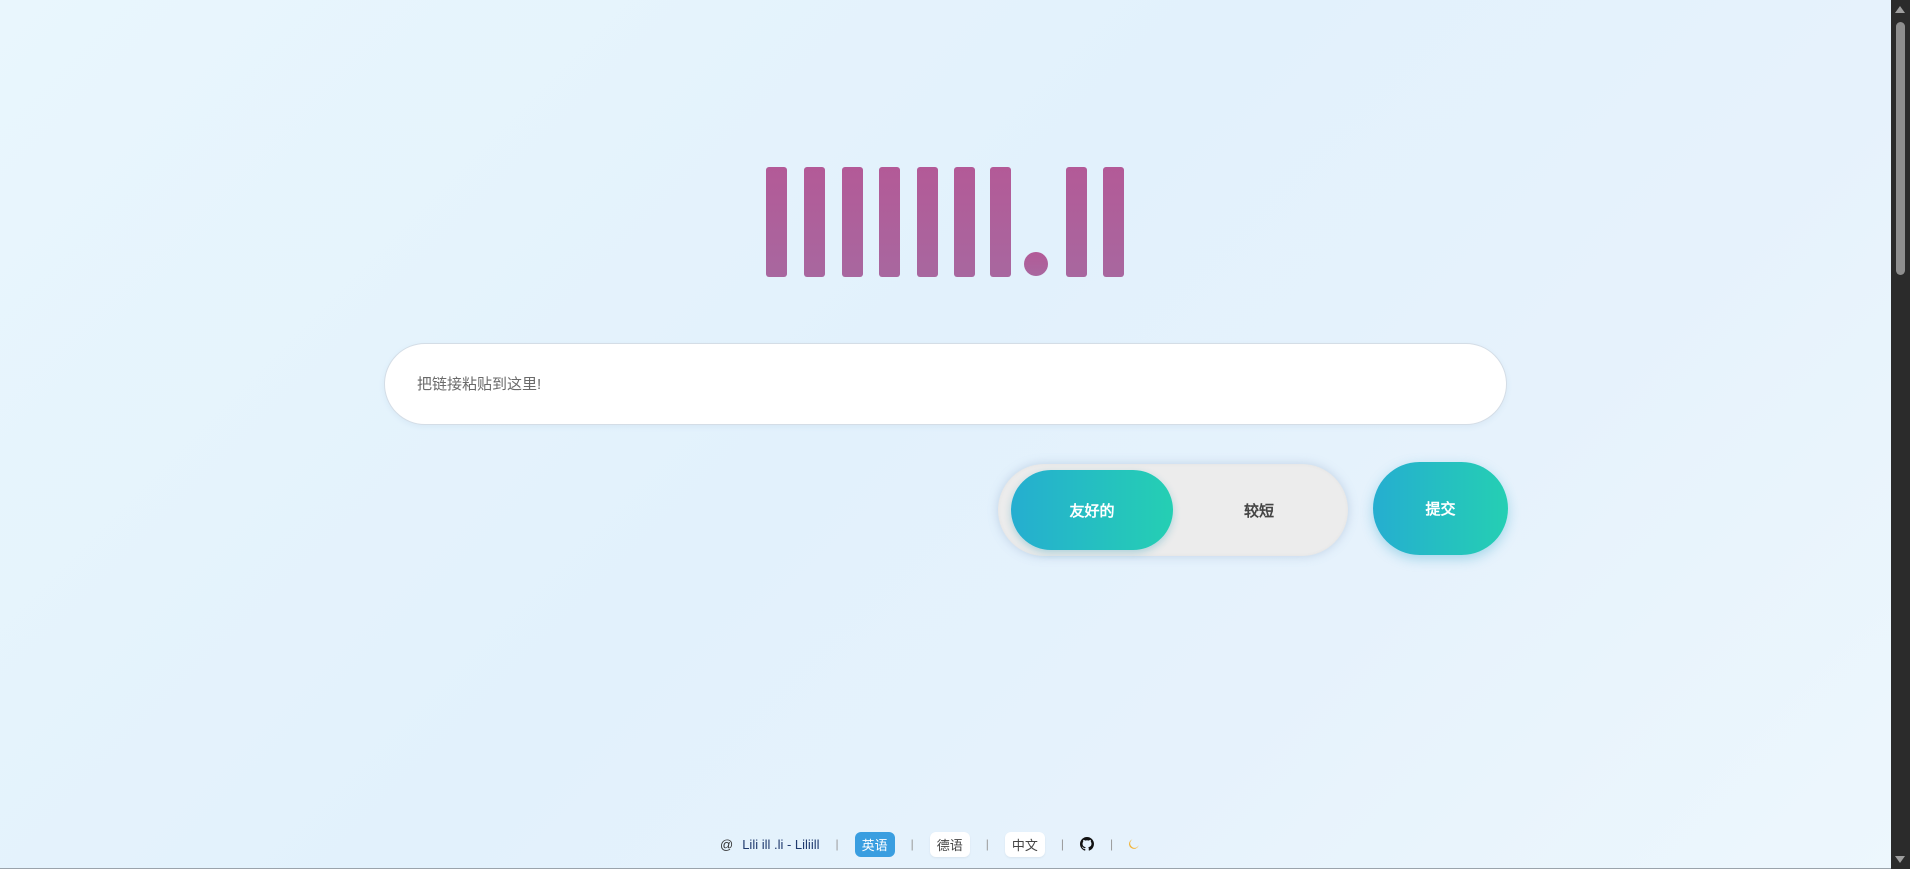  I want to click on scroll-thumb, so click(1900, 148).